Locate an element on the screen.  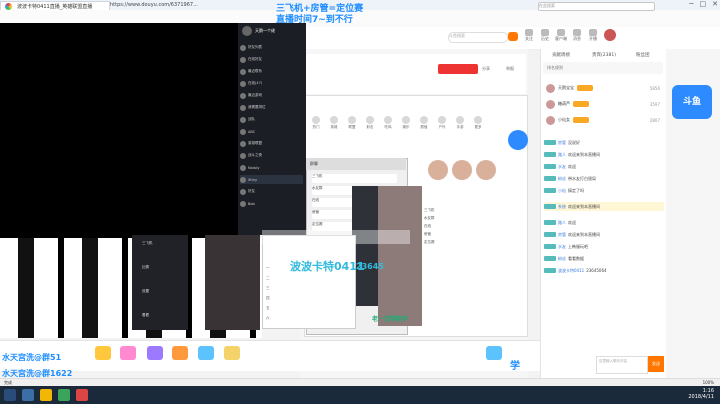
chat-message: 三飞机 is located at coordinates (354, 178).